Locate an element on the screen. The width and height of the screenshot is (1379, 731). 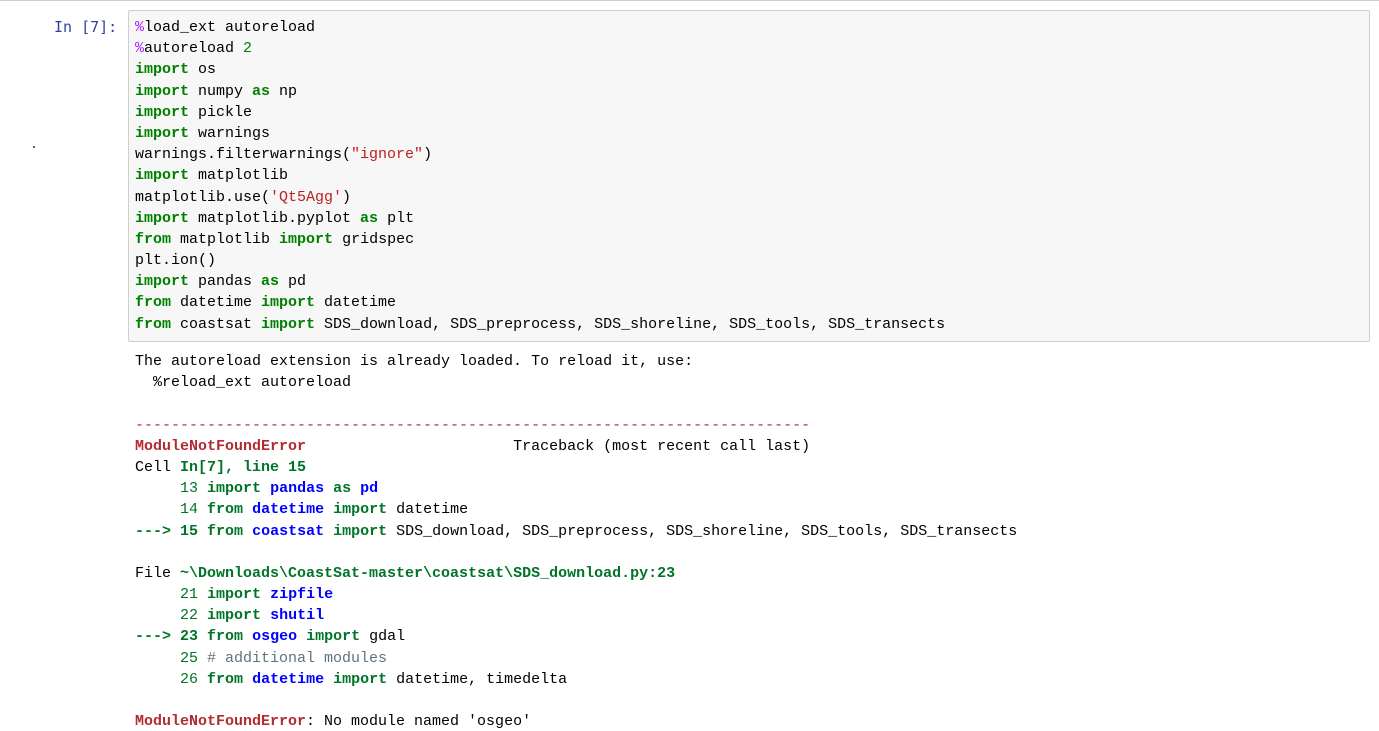
code-line: import pandas as pd is located at coordinates (540, 281).